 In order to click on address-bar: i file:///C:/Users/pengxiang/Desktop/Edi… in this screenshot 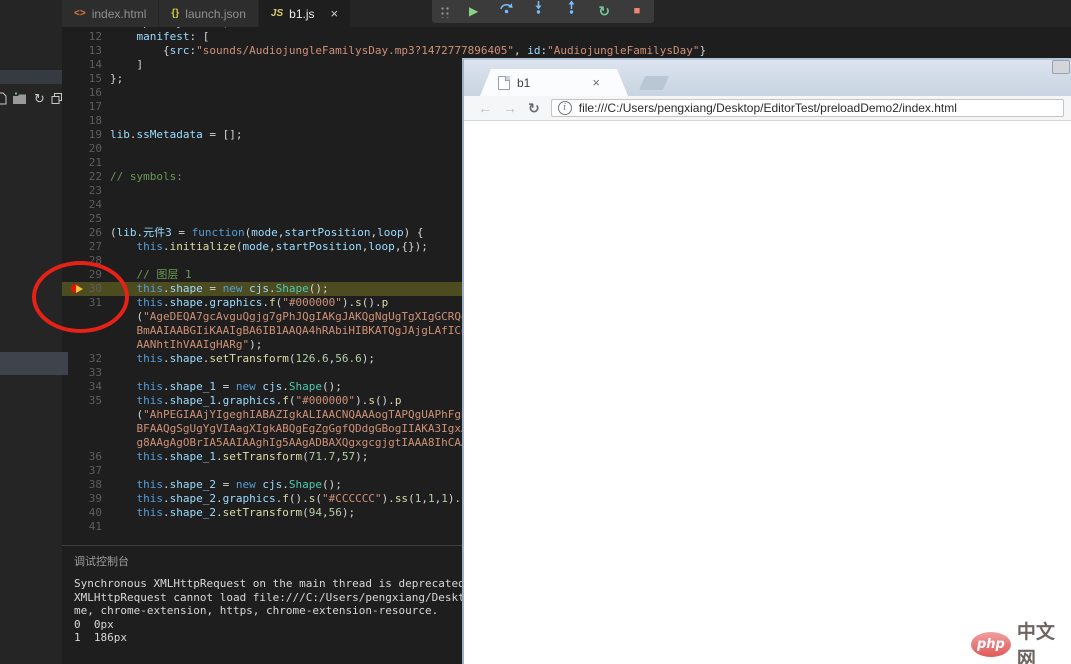, I will do `click(807, 108)`.